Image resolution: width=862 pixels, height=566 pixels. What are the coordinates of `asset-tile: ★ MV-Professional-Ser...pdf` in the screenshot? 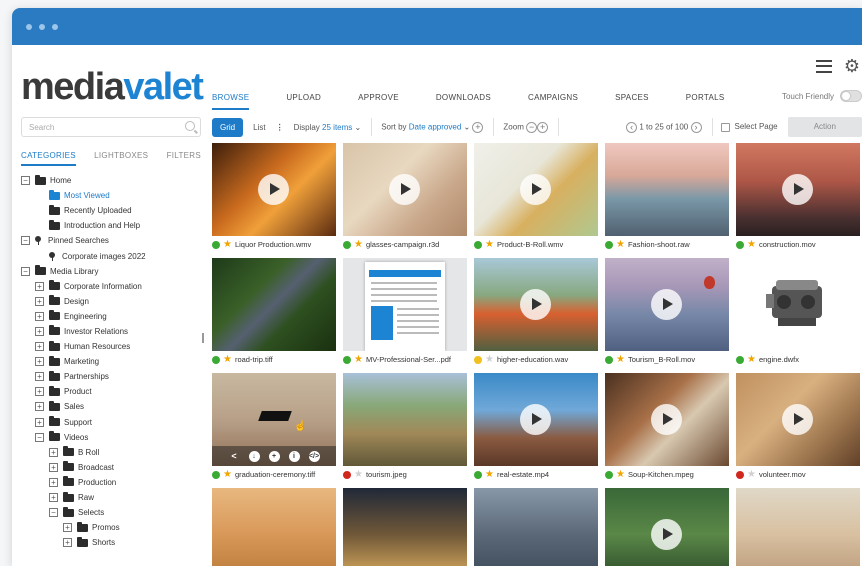 It's located at (405, 313).